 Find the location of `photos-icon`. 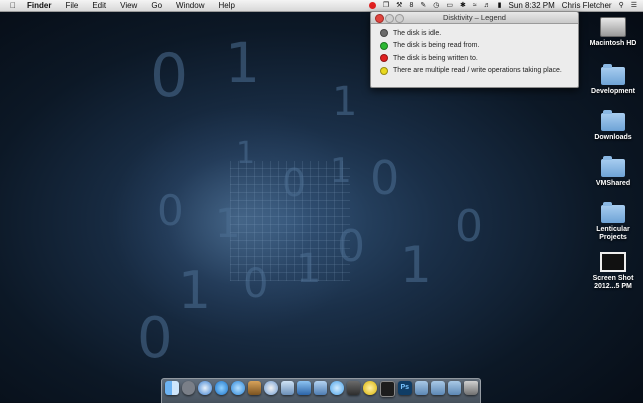

photos-icon is located at coordinates (254, 388).